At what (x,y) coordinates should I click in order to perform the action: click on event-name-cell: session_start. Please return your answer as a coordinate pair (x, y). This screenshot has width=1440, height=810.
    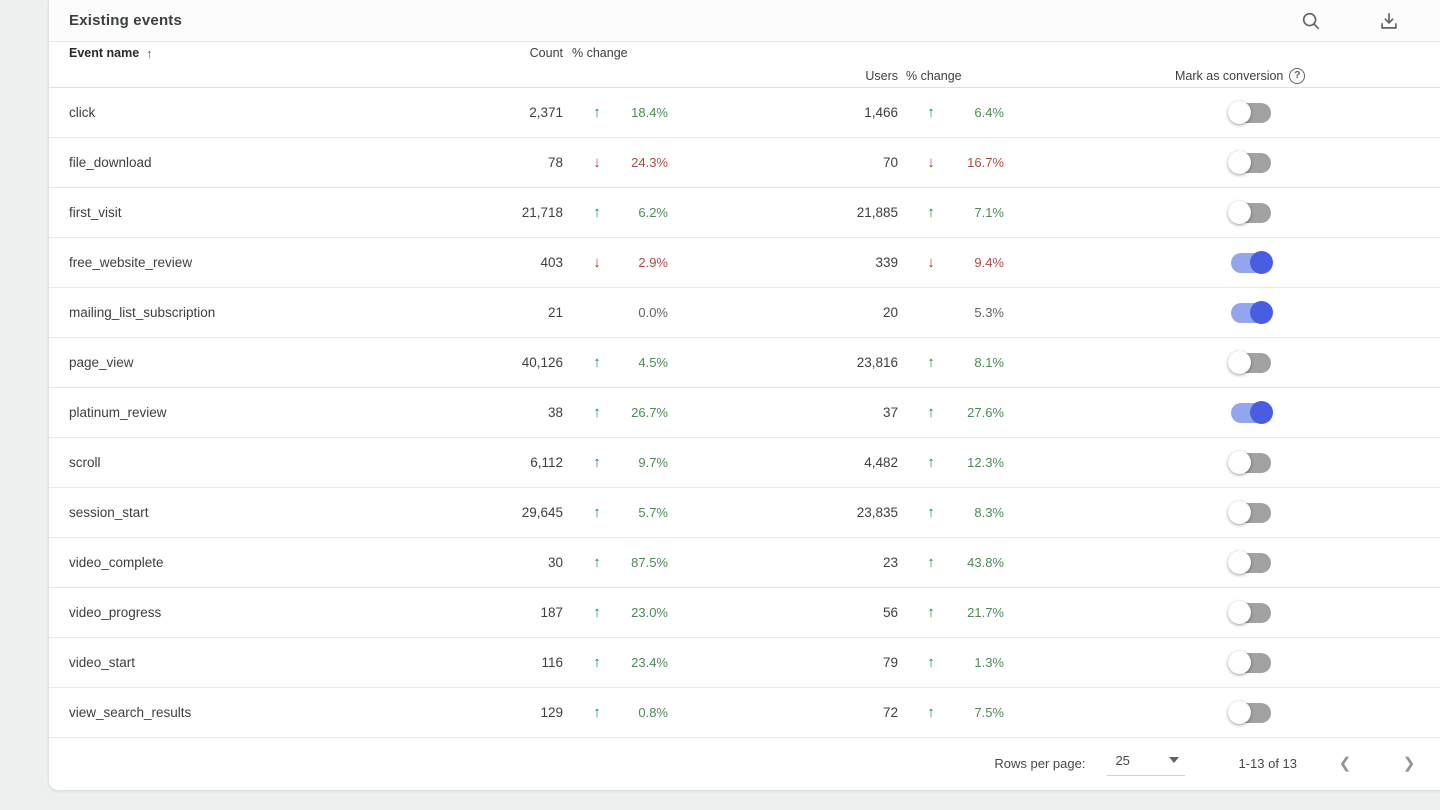
    Looking at the image, I should click on (109, 512).